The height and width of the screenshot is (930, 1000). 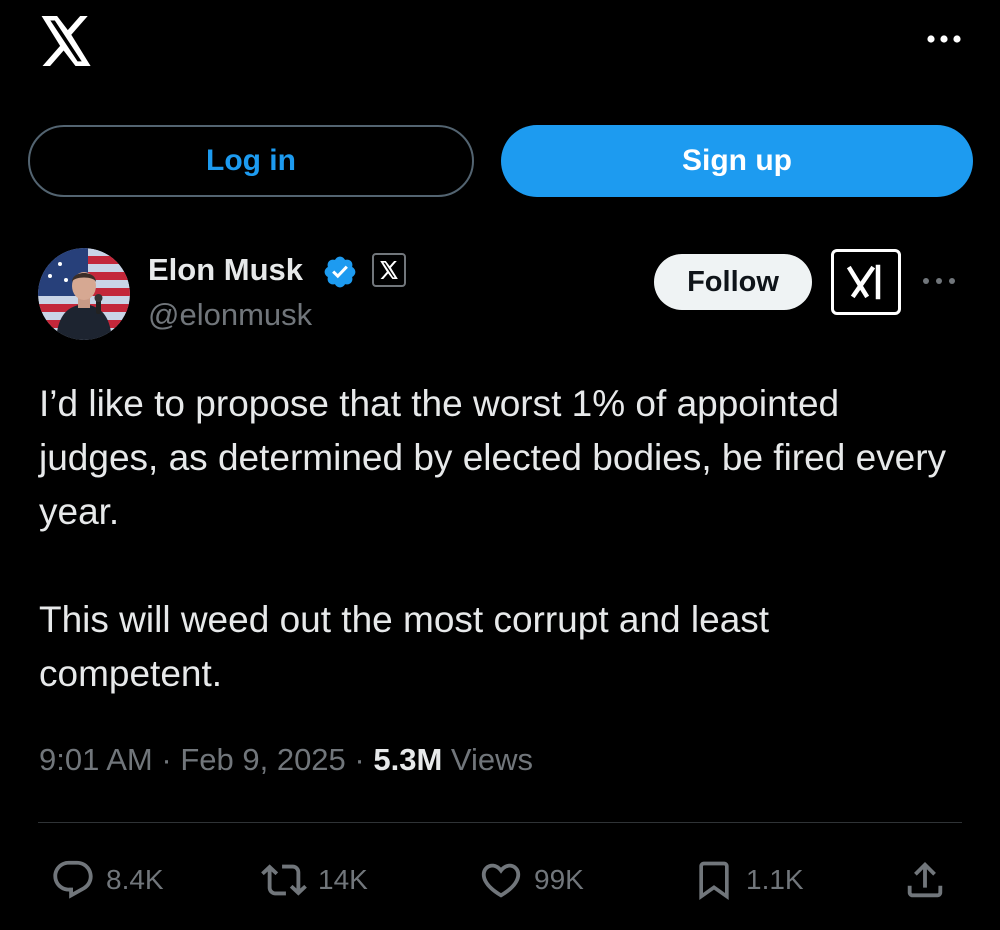 What do you see at coordinates (775, 879) in the screenshot?
I see `bookmark-count: 1.1K` at bounding box center [775, 879].